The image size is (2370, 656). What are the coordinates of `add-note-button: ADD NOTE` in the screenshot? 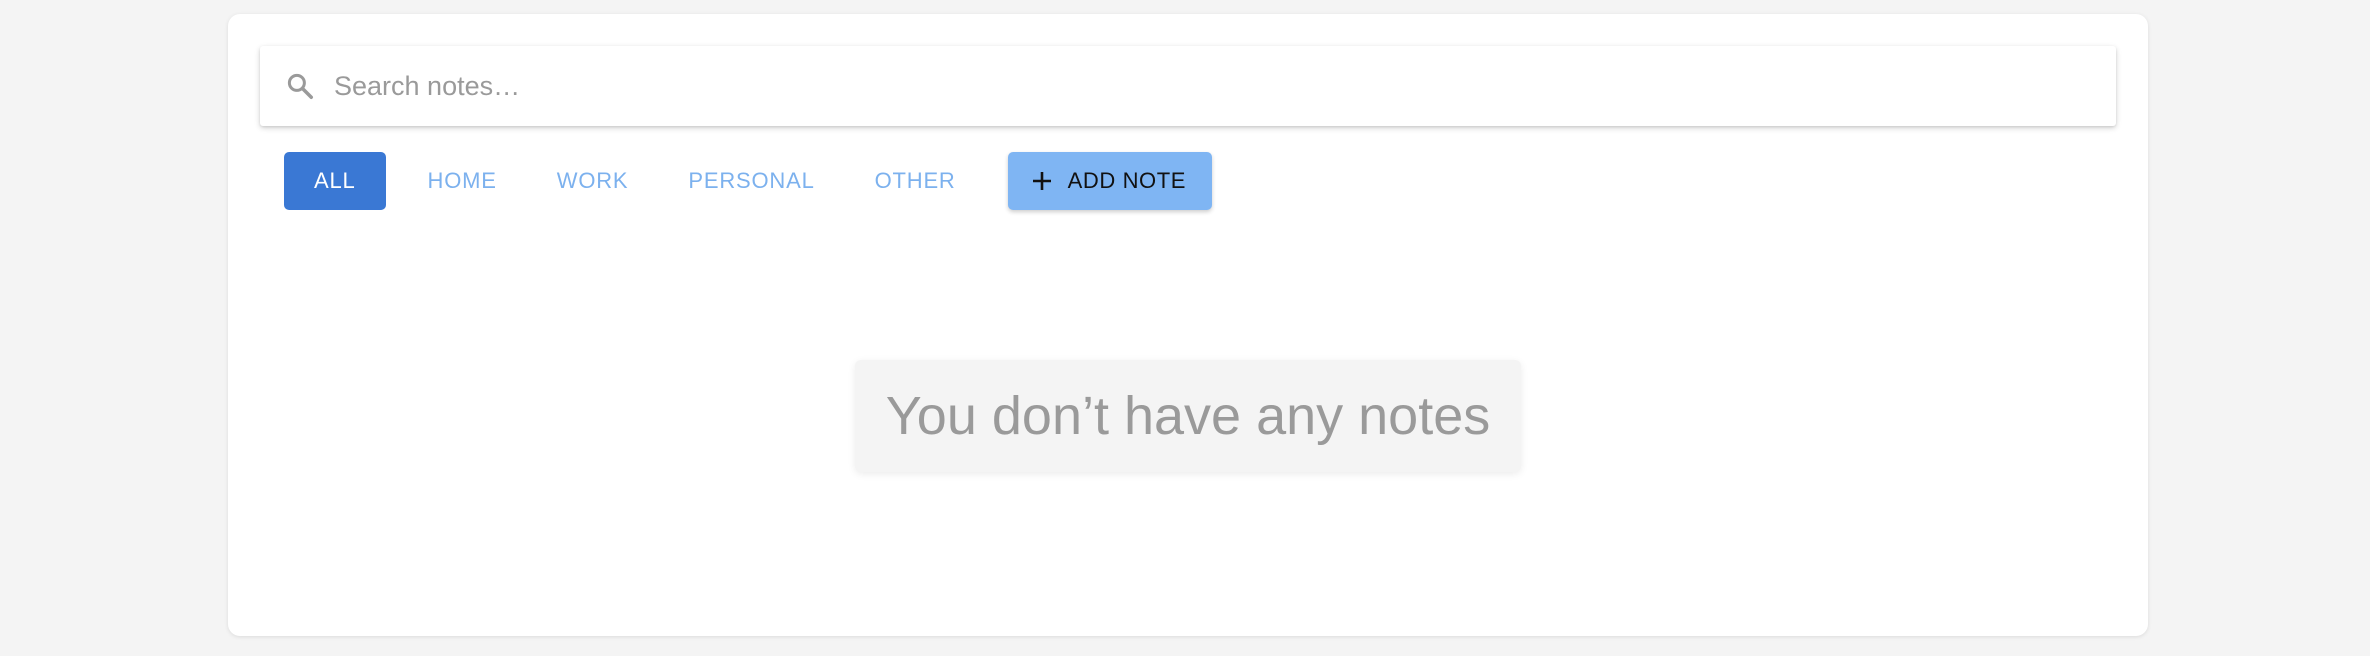 It's located at (1110, 181).